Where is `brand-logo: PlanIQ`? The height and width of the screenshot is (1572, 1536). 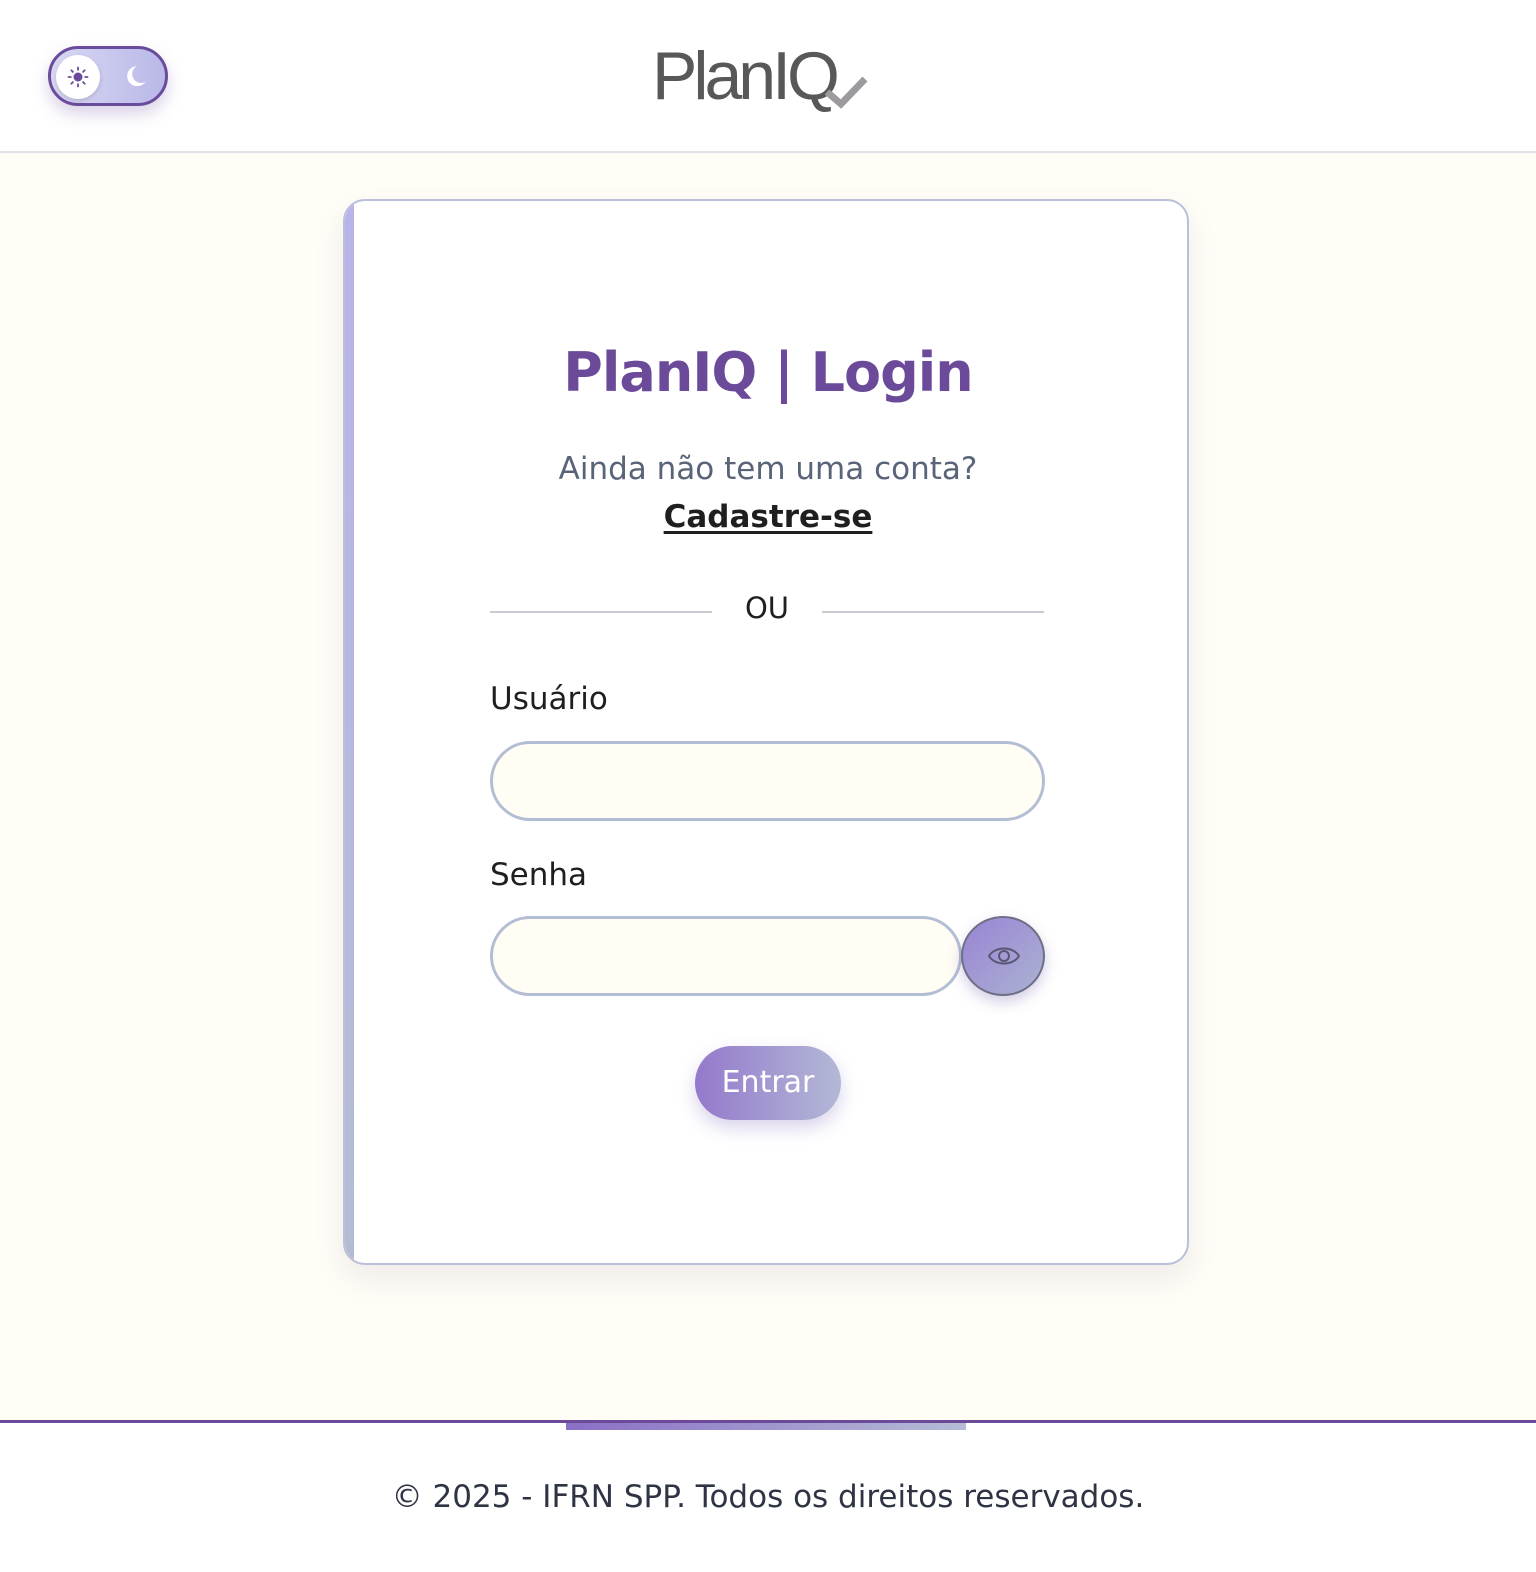
brand-logo: PlanIQ is located at coordinates (762, 78).